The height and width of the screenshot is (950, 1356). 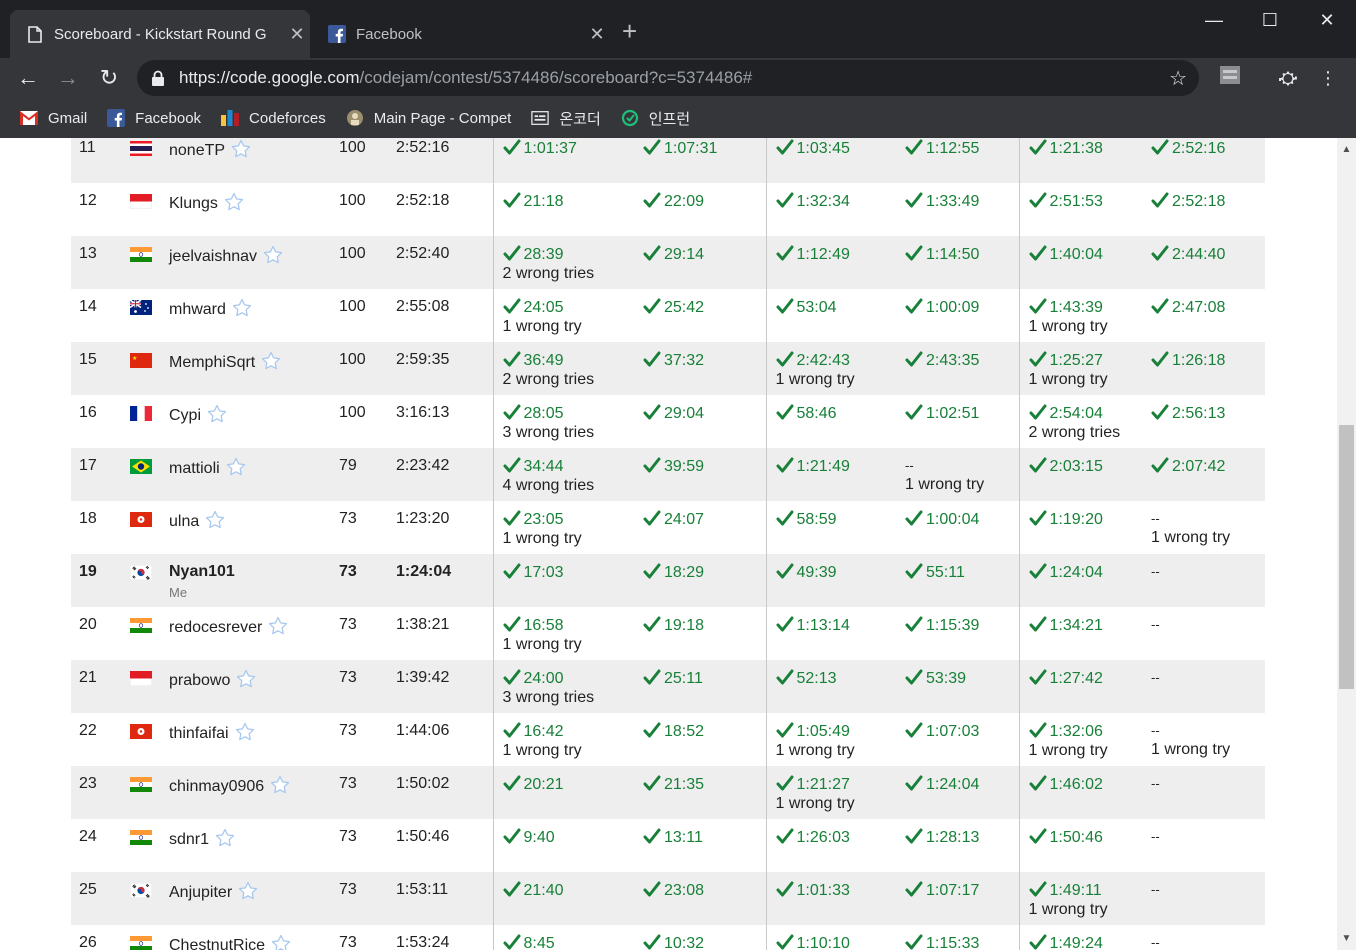 I want to click on problem-cell: 19:18, so click(x=700, y=633).